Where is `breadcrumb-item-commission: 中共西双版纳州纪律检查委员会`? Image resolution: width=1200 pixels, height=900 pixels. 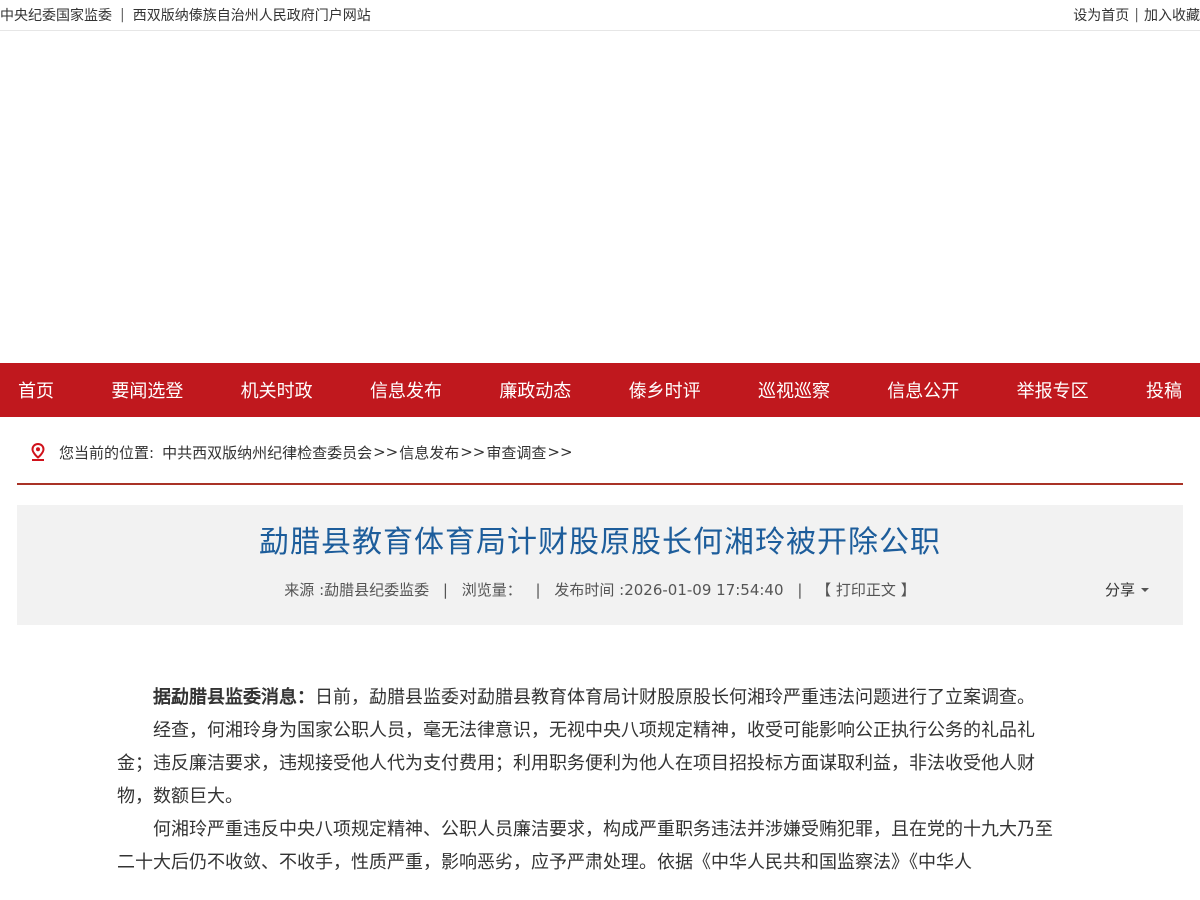 breadcrumb-item-commission: 中共西双版纳州纪律检查委员会 is located at coordinates (267, 452).